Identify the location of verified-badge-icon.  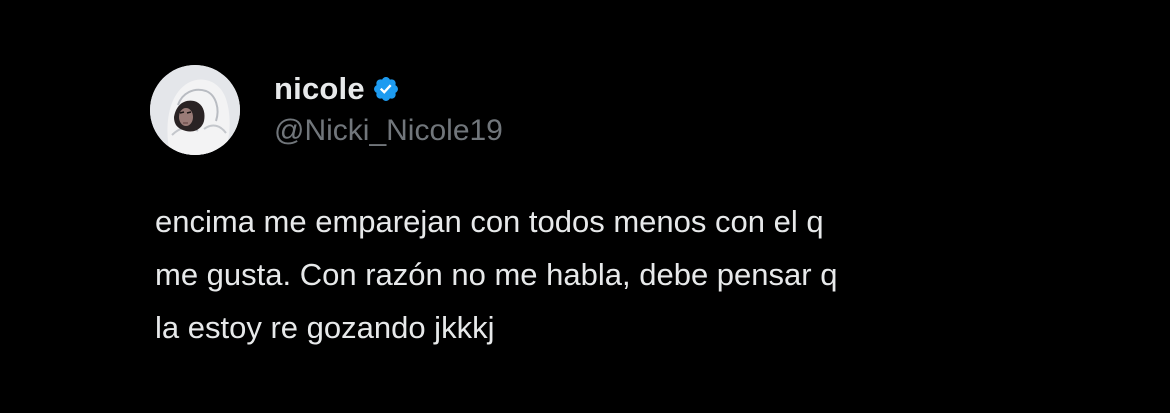
(386, 89).